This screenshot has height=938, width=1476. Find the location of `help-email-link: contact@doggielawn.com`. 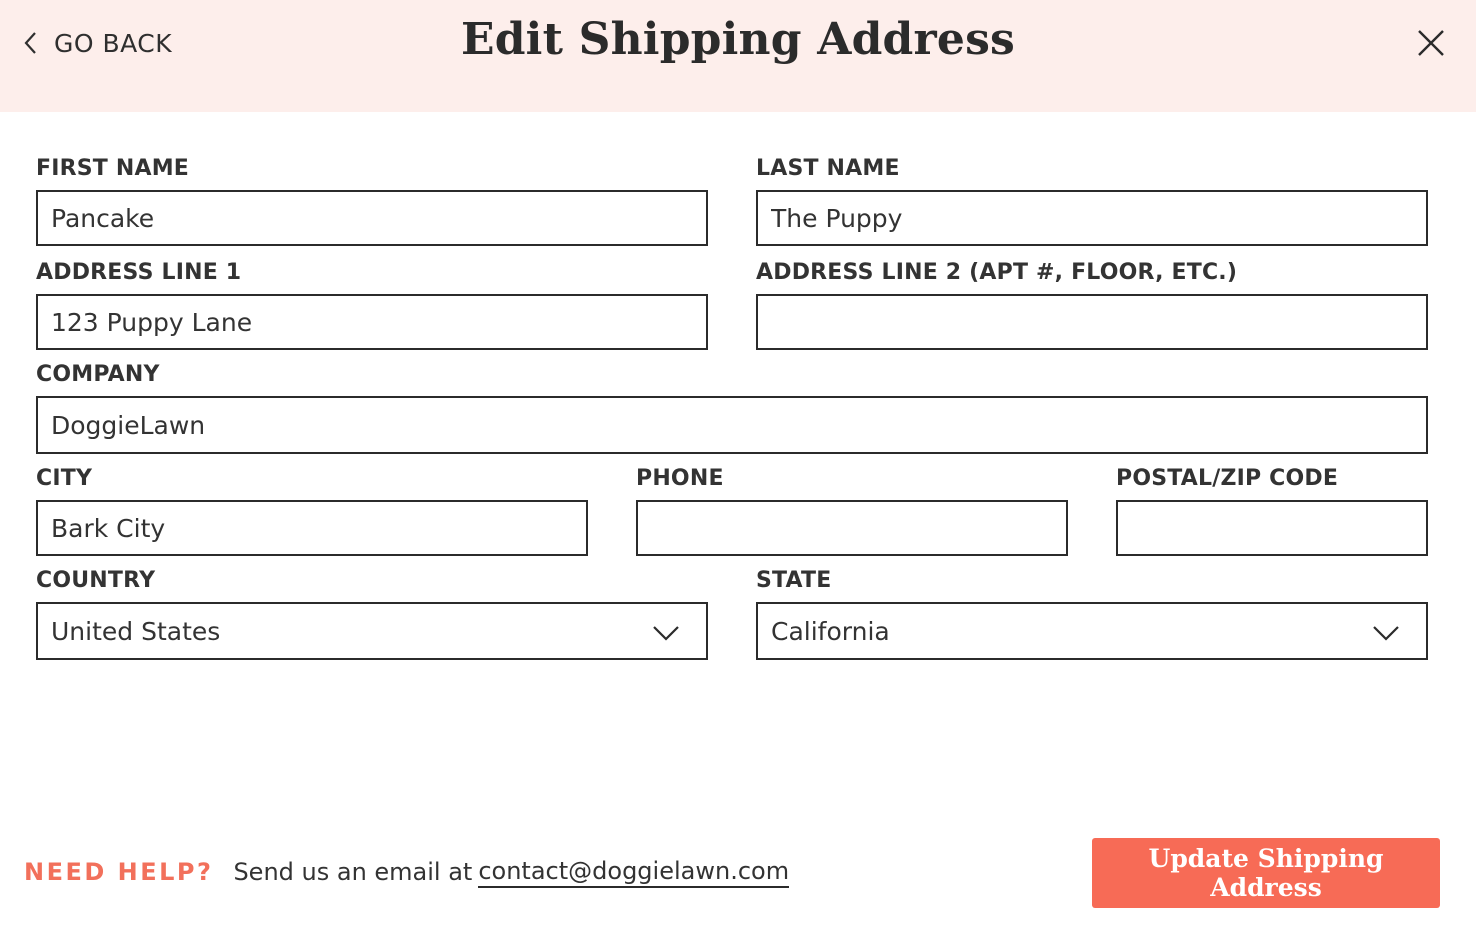

help-email-link: contact@doggielawn.com is located at coordinates (634, 872).